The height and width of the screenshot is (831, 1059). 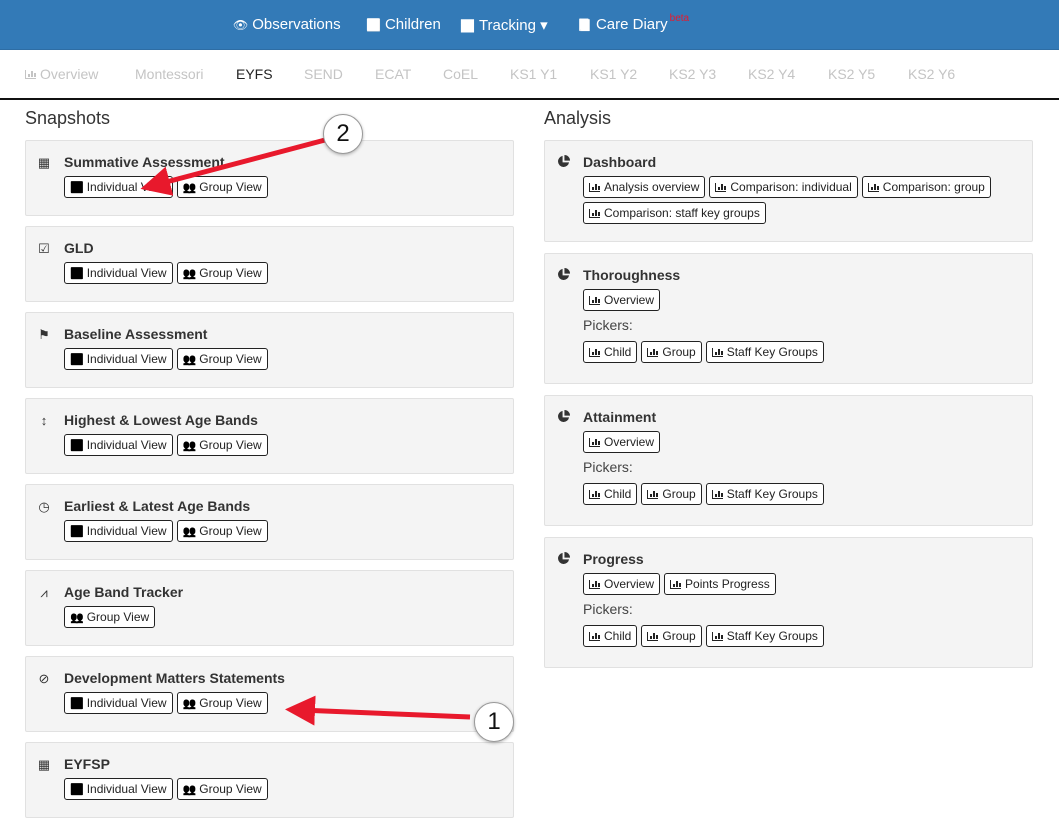 What do you see at coordinates (851, 74) in the screenshot?
I see `tab-ks2-y5: KS2 Y5` at bounding box center [851, 74].